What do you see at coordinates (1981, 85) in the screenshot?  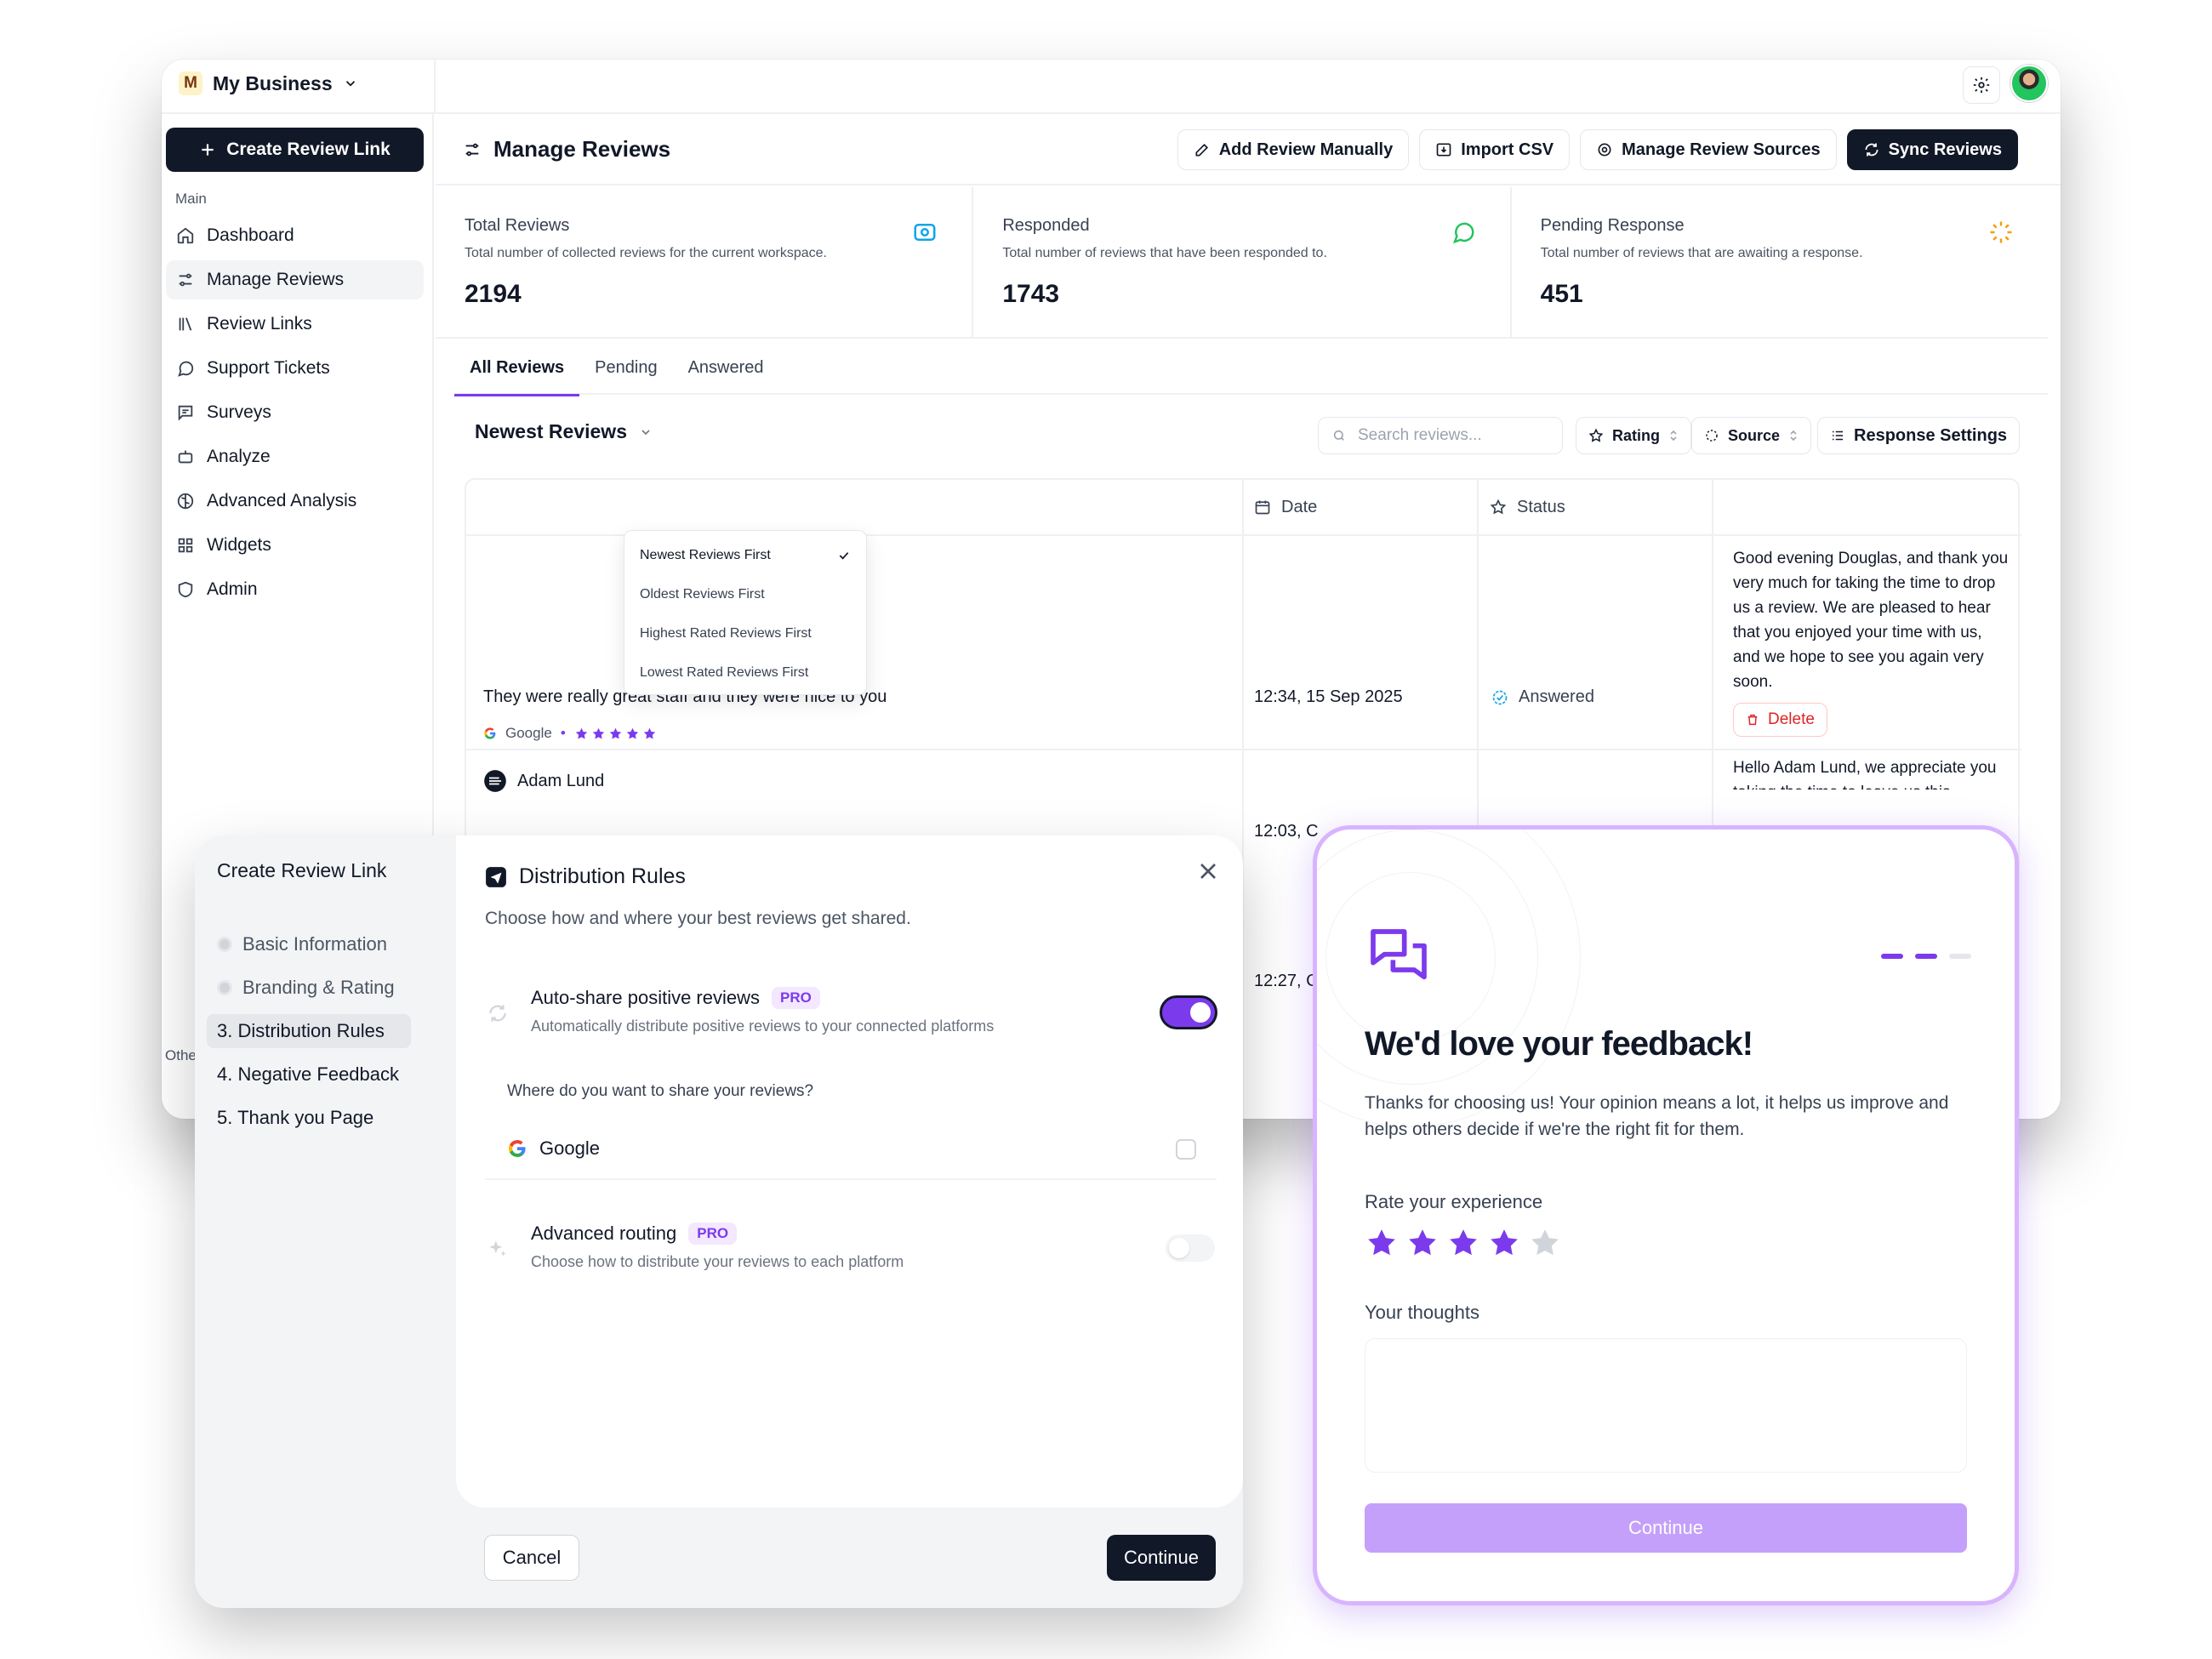 I see `settings-button` at bounding box center [1981, 85].